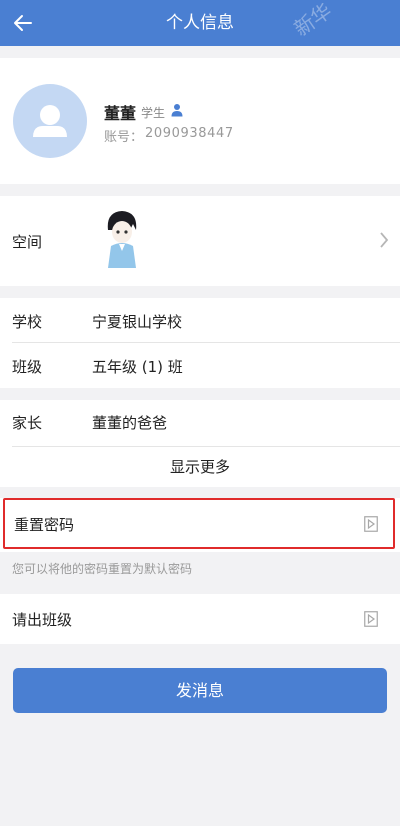 The height and width of the screenshot is (826, 400). Describe the element at coordinates (200, 467) in the screenshot. I see `show-more-button: 显示更多` at that location.